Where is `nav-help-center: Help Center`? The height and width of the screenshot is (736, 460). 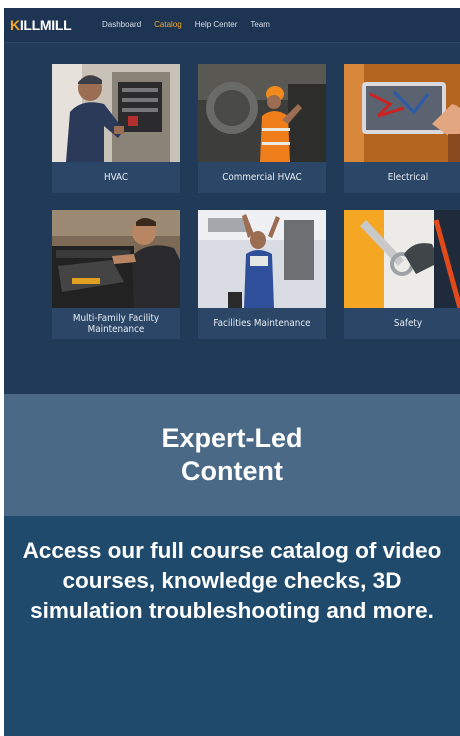
nav-help-center: Help Center is located at coordinates (216, 24).